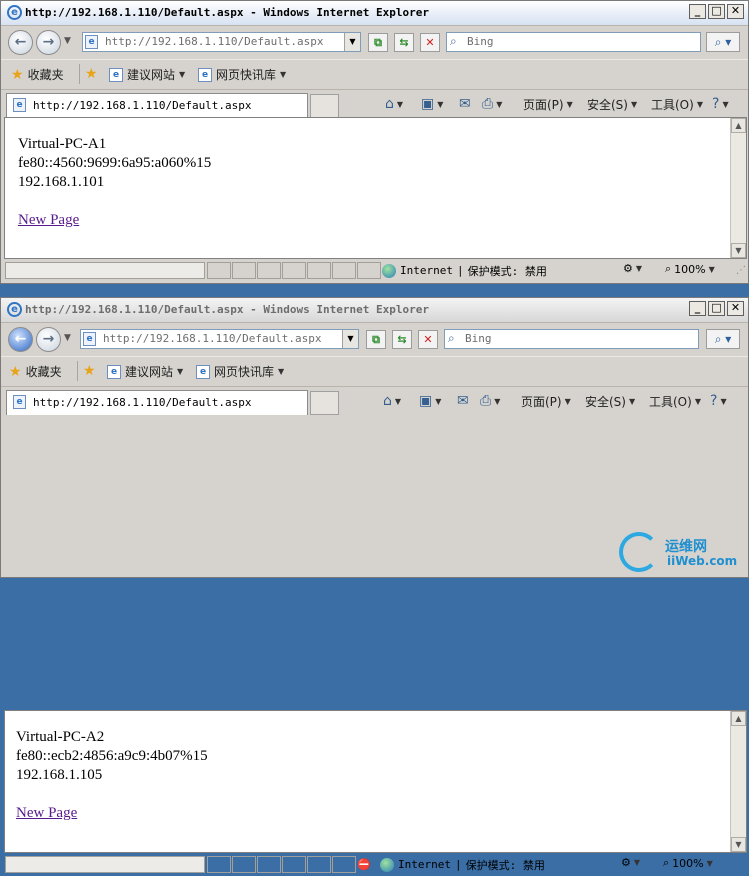  Describe the element at coordinates (105, 270) in the screenshot. I see `status-text` at that location.